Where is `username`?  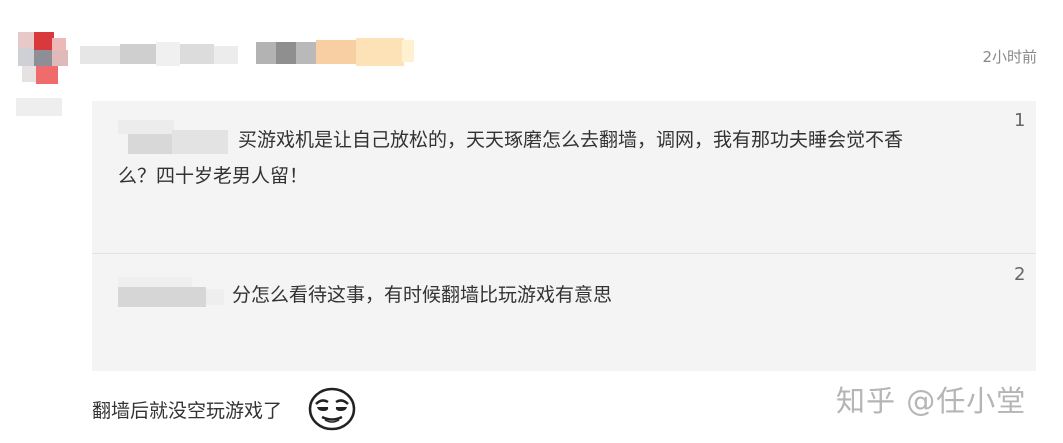
username is located at coordinates (255, 53).